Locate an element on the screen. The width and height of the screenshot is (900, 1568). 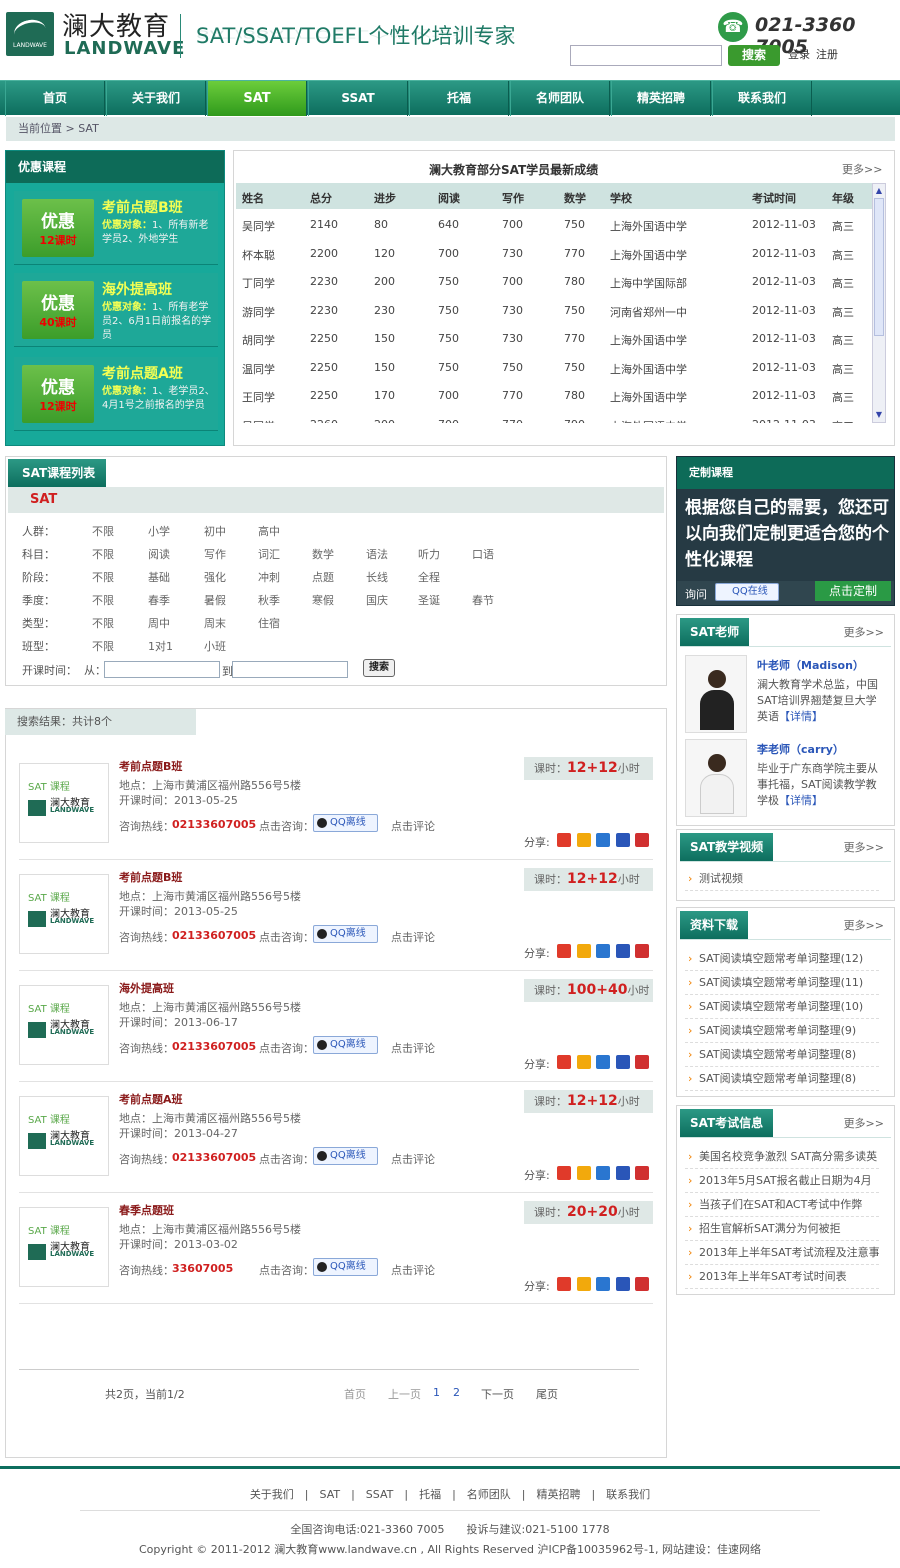
nav-about: 关于我们 is located at coordinates (156, 98).